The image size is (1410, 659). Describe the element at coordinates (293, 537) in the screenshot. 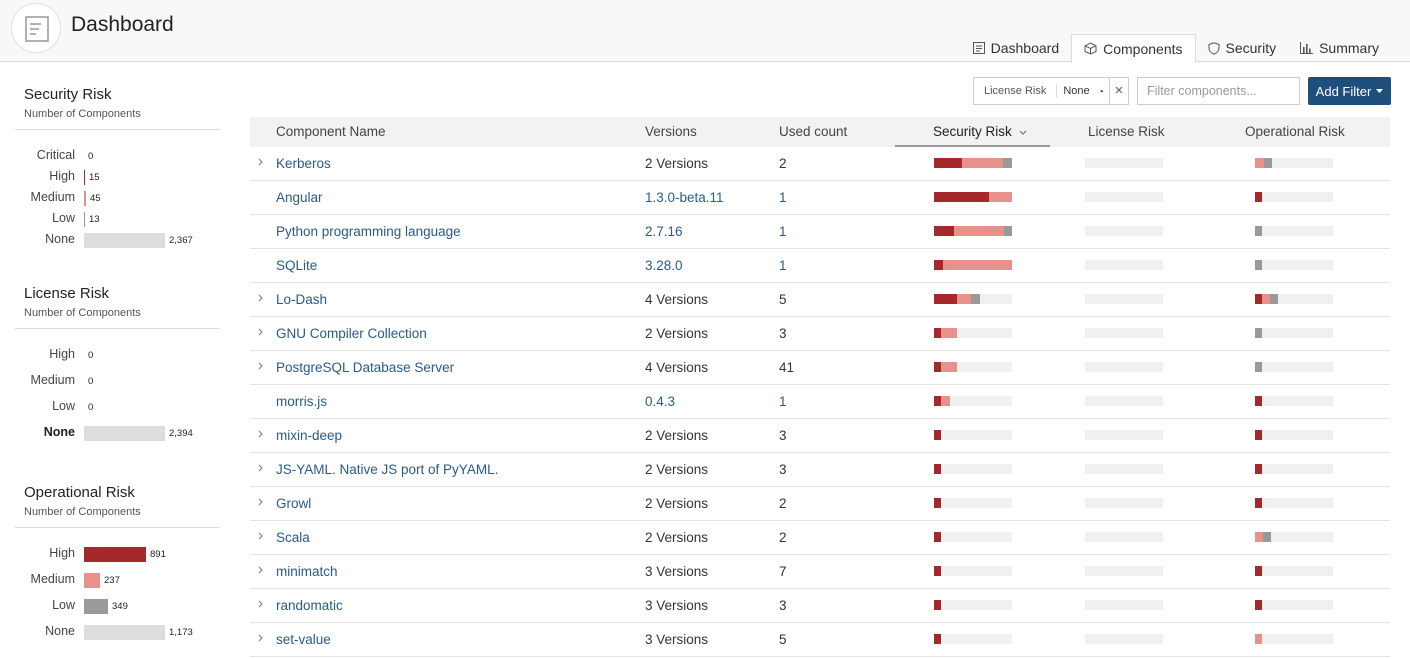

I see `component-name-link: Scala` at that location.